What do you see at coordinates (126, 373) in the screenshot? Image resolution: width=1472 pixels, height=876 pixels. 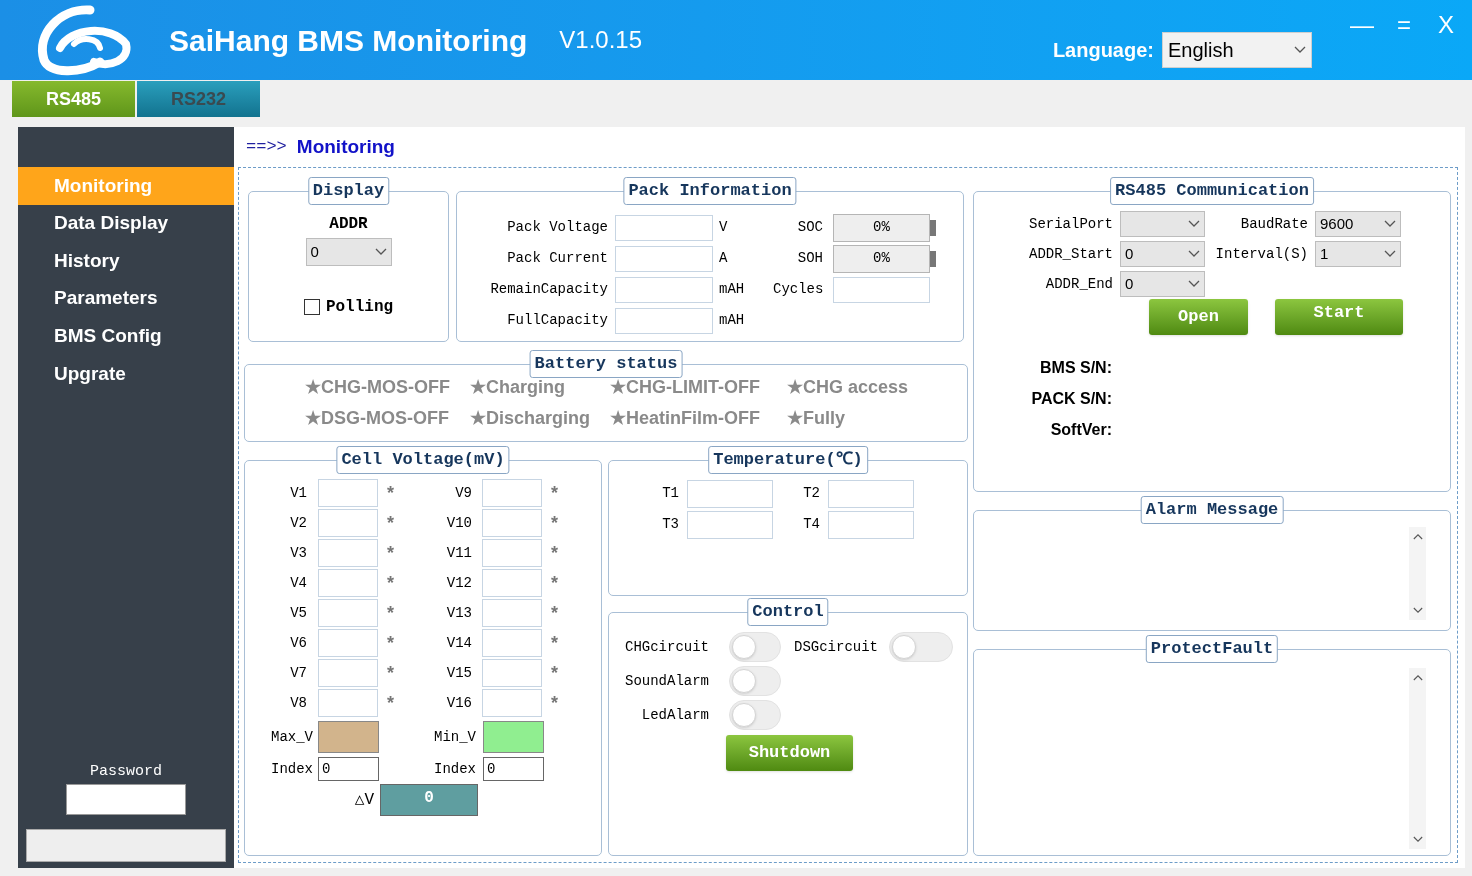 I see `sidebar-item: Upgrate` at bounding box center [126, 373].